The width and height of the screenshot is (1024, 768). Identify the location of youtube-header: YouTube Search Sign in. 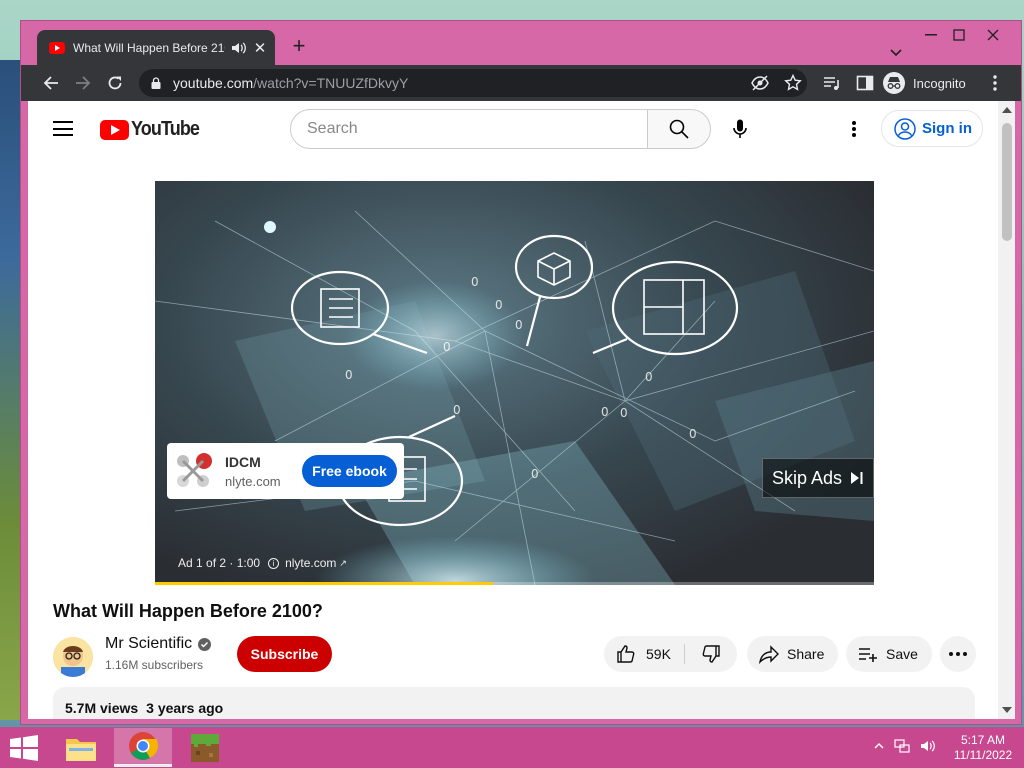
(513, 129).